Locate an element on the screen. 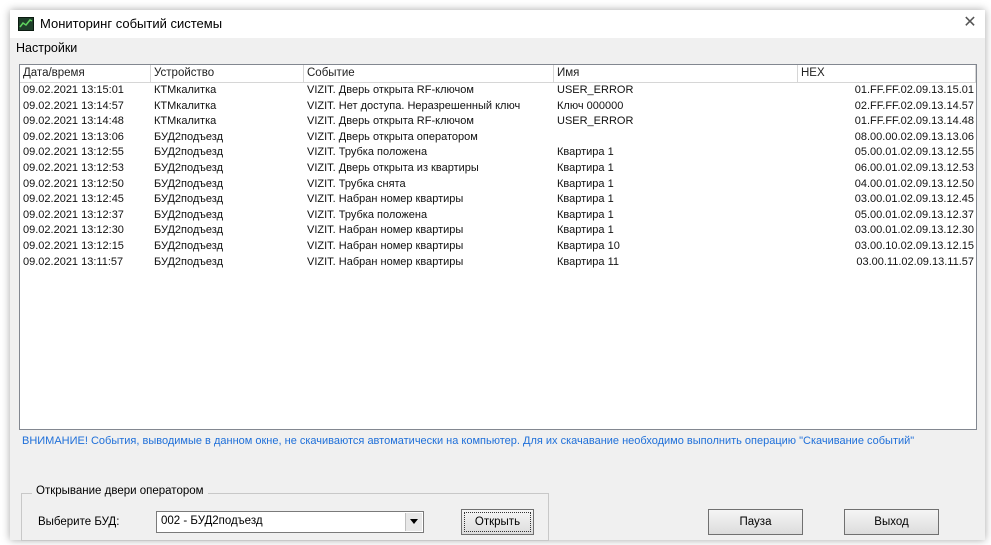 The width and height of the screenshot is (991, 545). column-header-hex: HEX is located at coordinates (887, 73).